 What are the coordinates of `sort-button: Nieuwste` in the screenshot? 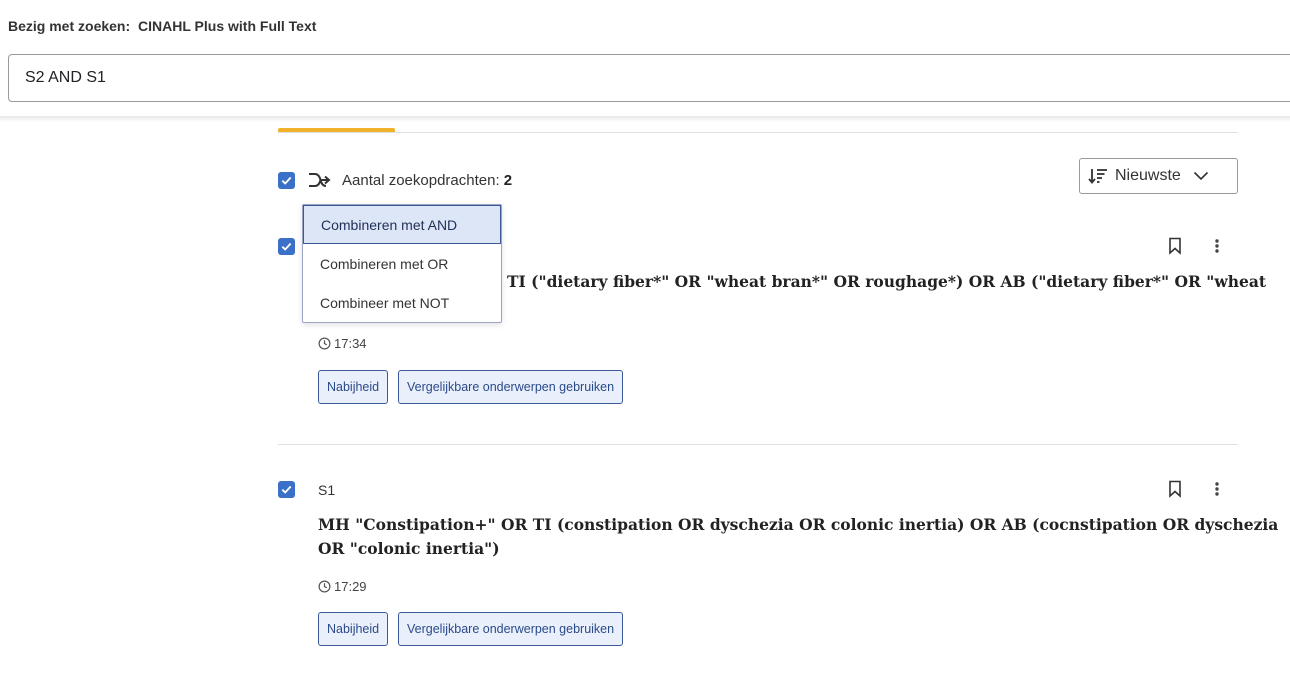 It's located at (1158, 176).